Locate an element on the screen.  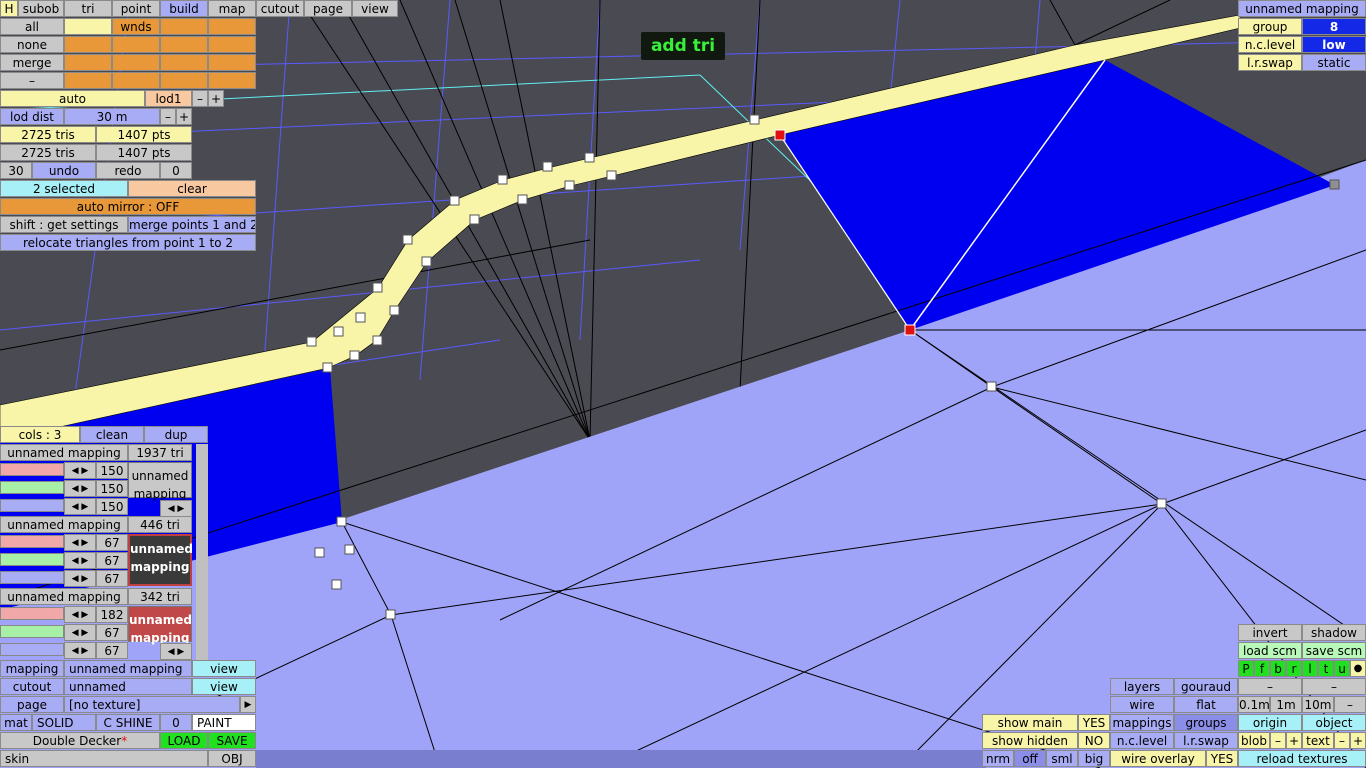
blob-button: blob is located at coordinates (1254, 740).